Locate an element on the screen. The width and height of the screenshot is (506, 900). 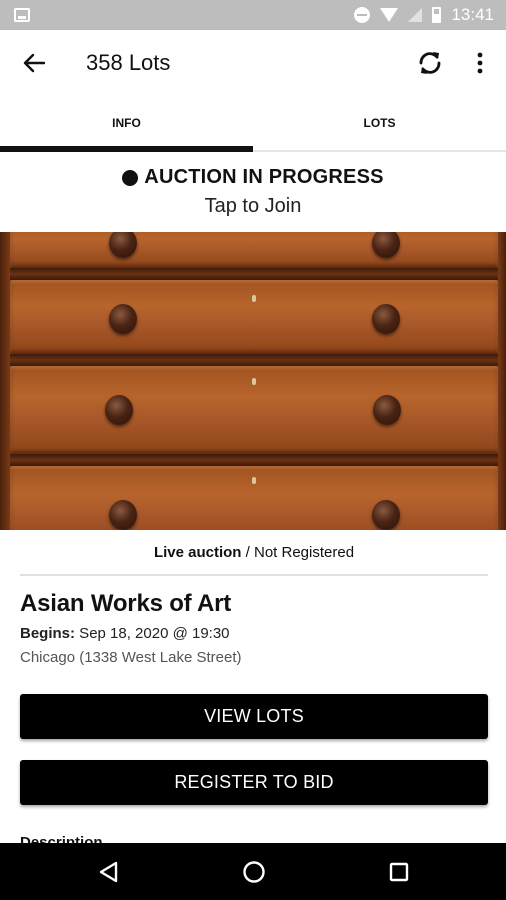
auction-status-text: AUCTION IN PROGRESS is located at coordinates (264, 177).